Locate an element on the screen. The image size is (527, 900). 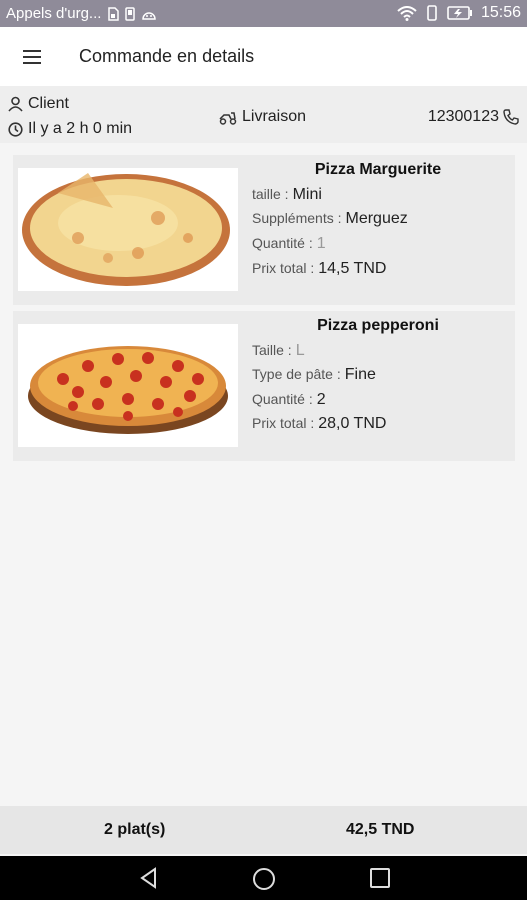
battery-icon is located at coordinates (459, 13).